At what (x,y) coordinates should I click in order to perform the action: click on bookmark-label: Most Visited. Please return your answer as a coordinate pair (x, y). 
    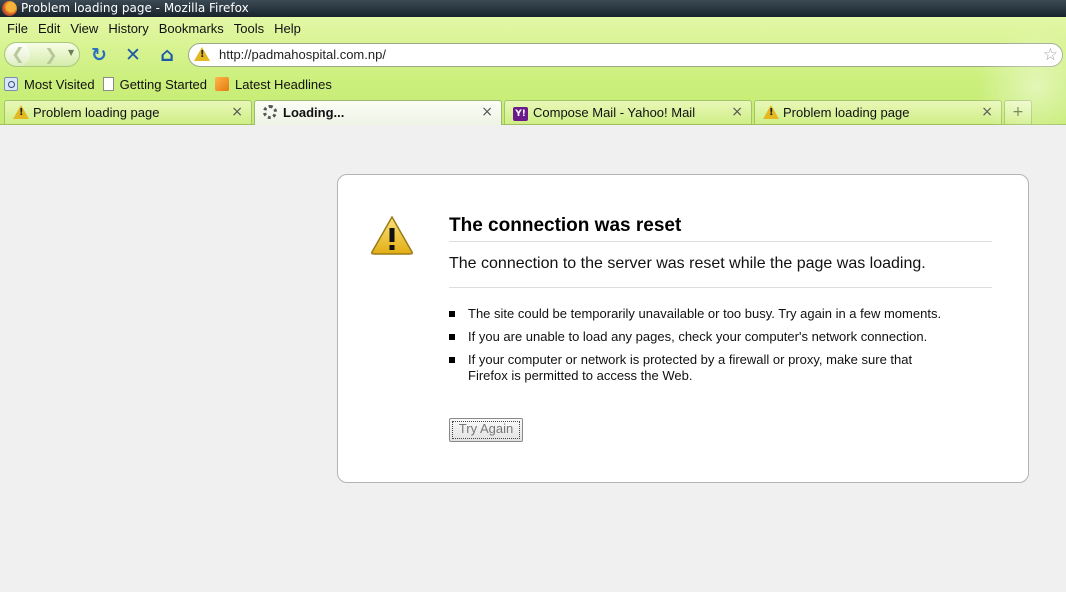
    Looking at the image, I should click on (59, 84).